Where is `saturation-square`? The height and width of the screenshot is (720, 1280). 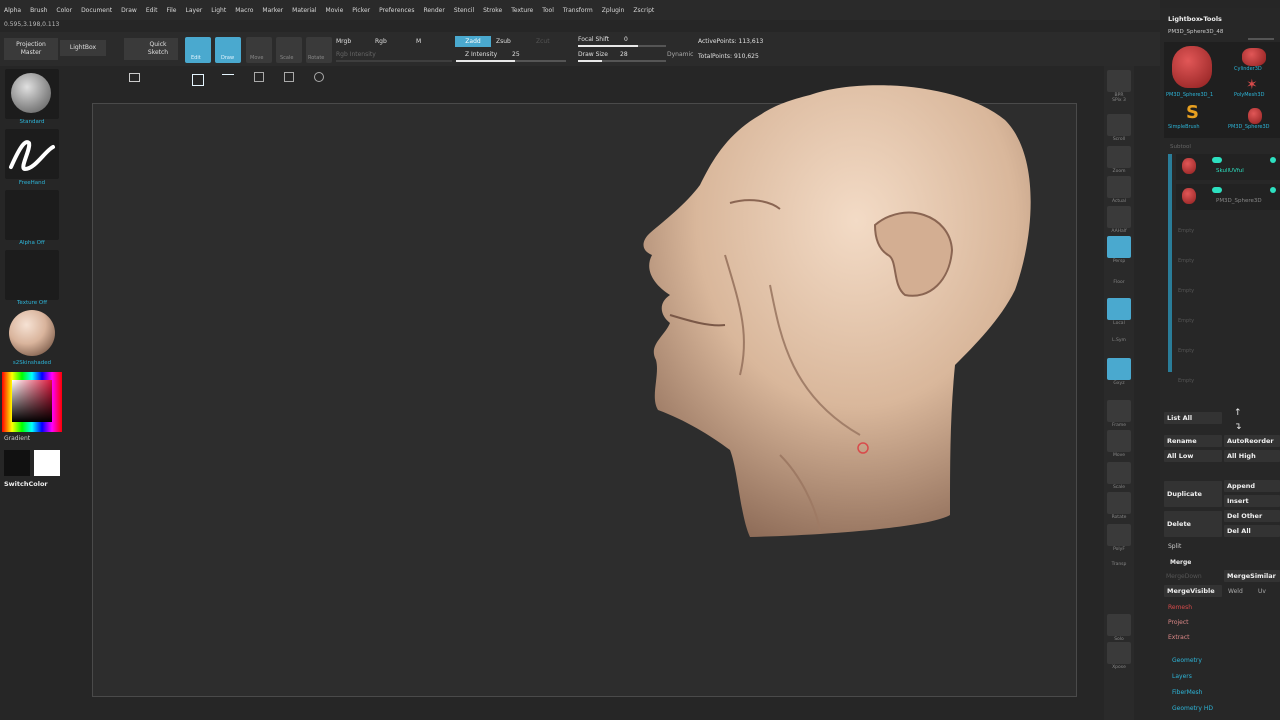
saturation-square is located at coordinates (32, 401).